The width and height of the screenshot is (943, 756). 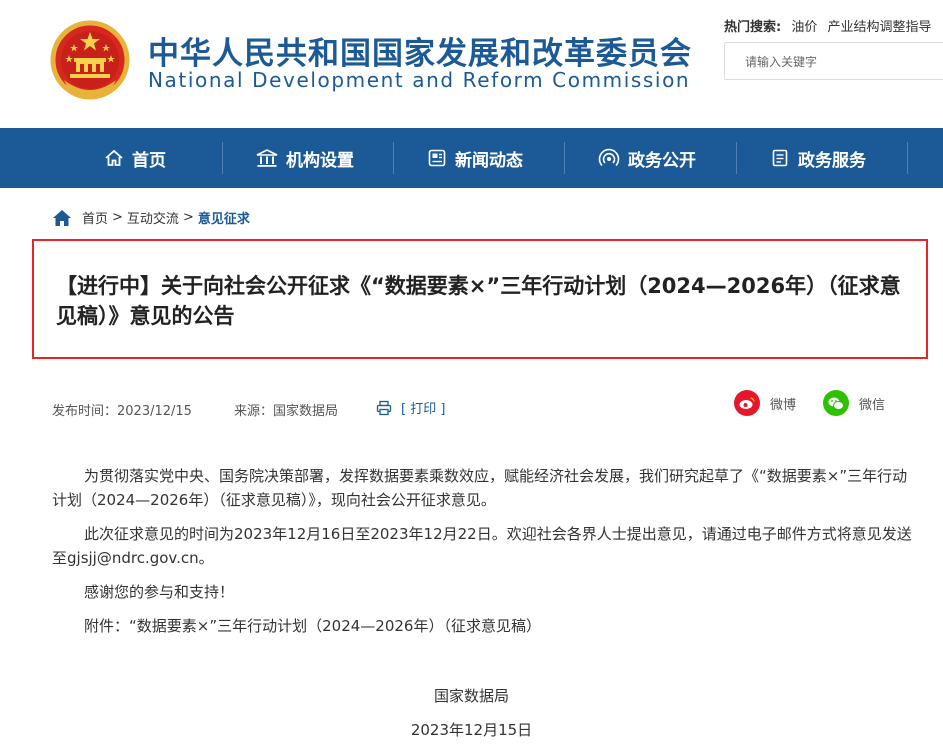 I want to click on hot-search: 热门搜索: 油价 产业结构调整指导, so click(x=828, y=25).